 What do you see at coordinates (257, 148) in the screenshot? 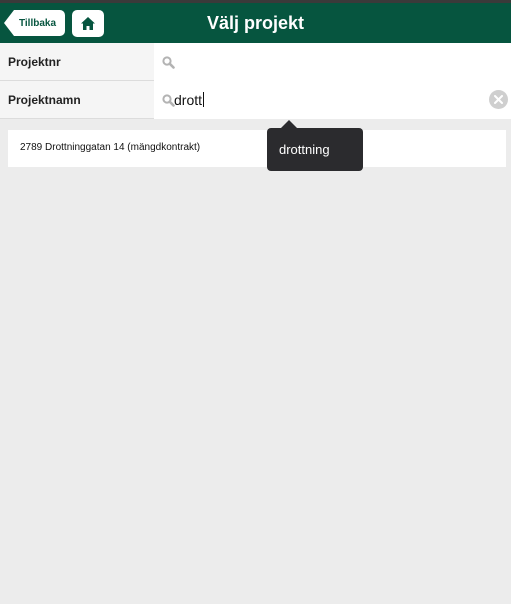
I see `list-item: 2789 Drottninggatan 14 (mängdkontrakt)` at bounding box center [257, 148].